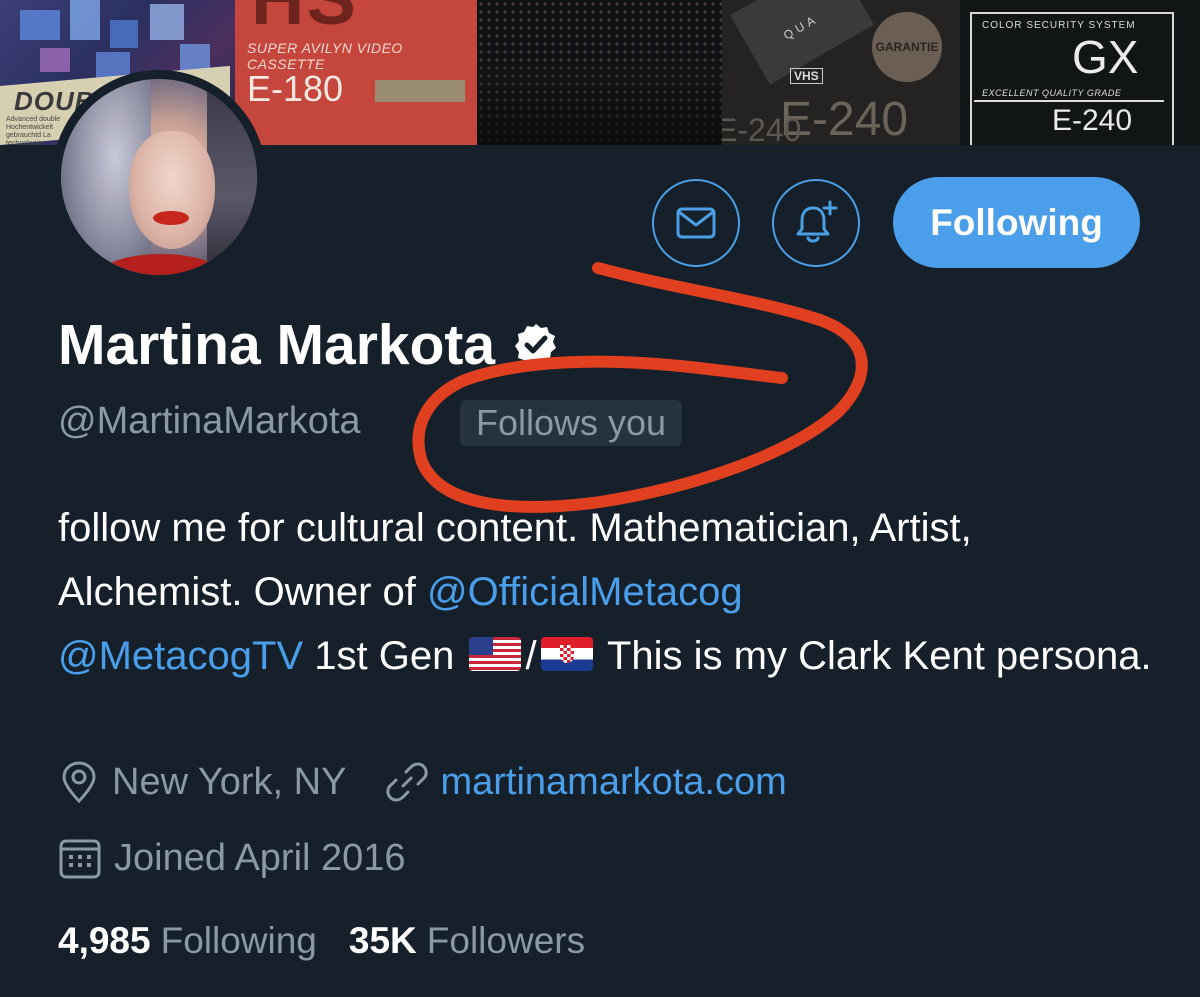 This screenshot has width=1200, height=997. I want to click on us-flag-icon, so click(495, 654).